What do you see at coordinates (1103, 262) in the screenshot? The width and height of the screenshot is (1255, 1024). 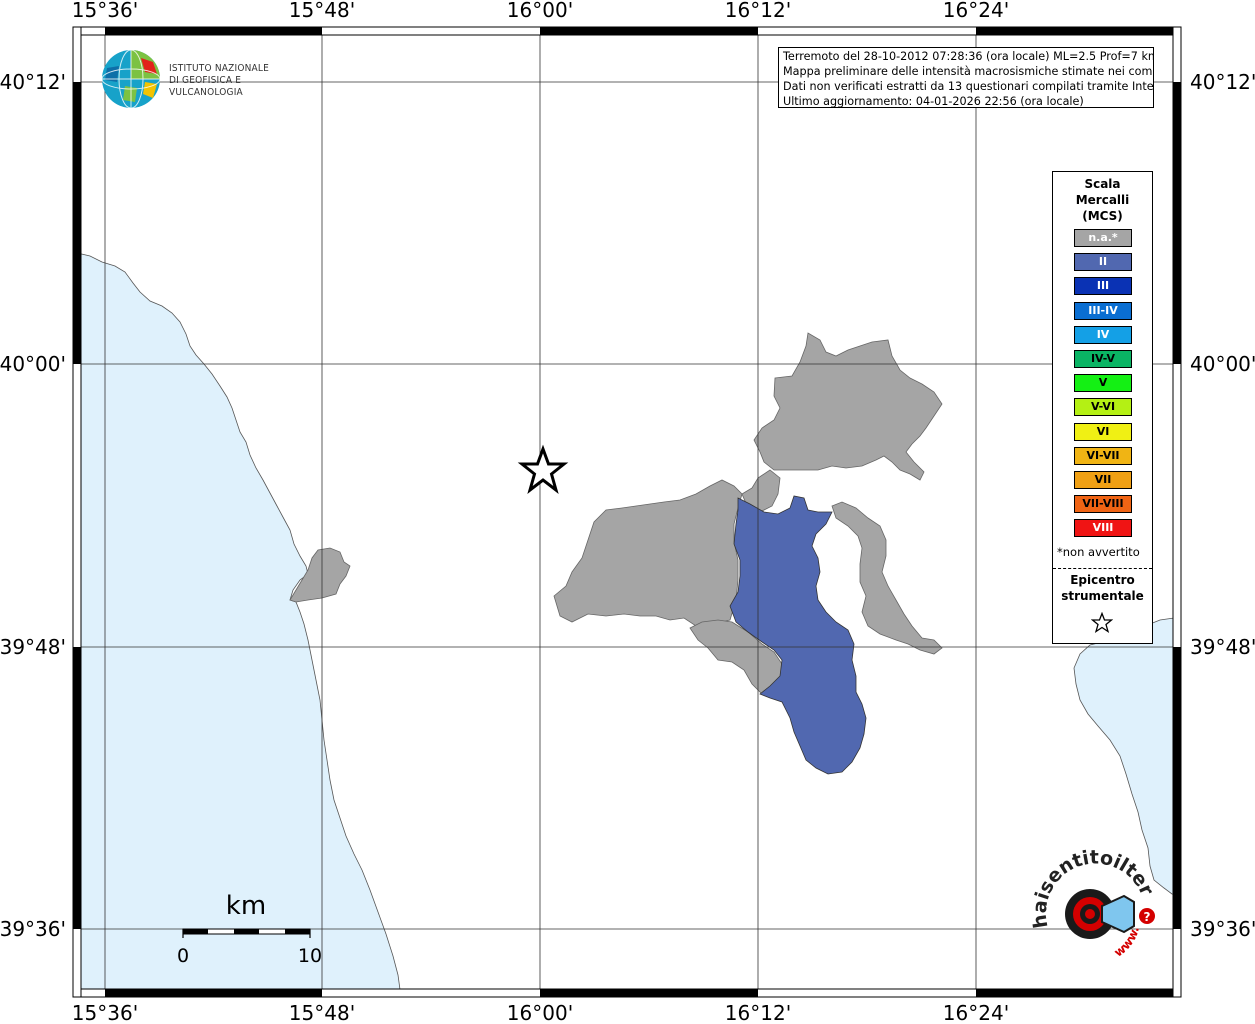 I see `legend-item: II` at bounding box center [1103, 262].